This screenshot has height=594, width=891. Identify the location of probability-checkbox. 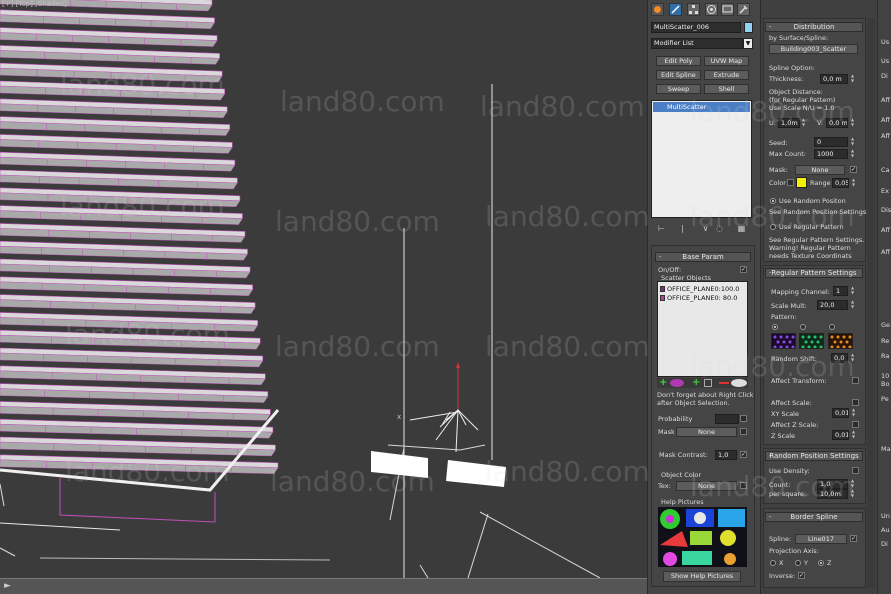
(743, 418).